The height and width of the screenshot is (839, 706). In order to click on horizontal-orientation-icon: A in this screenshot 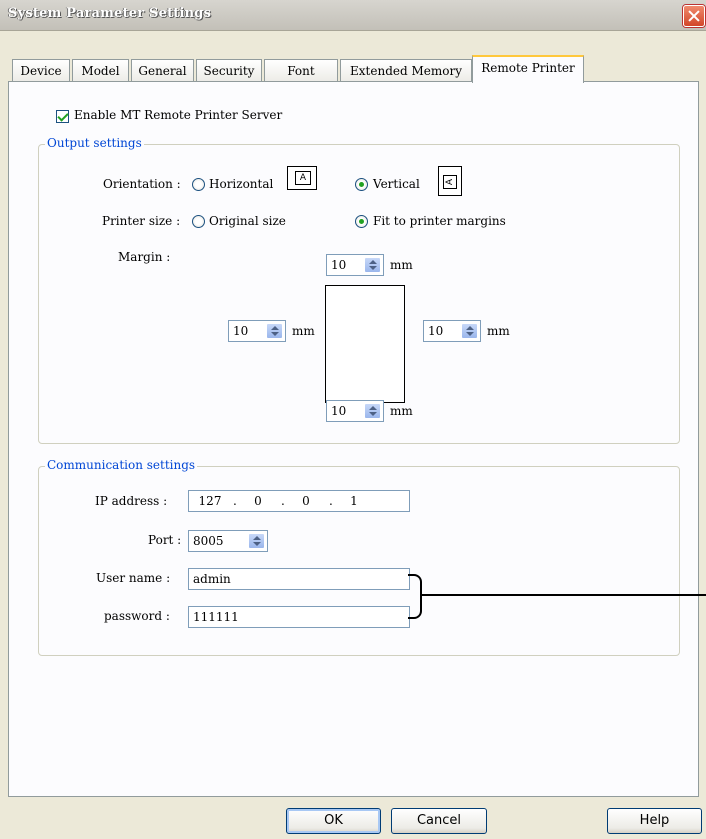, I will do `click(302, 178)`.